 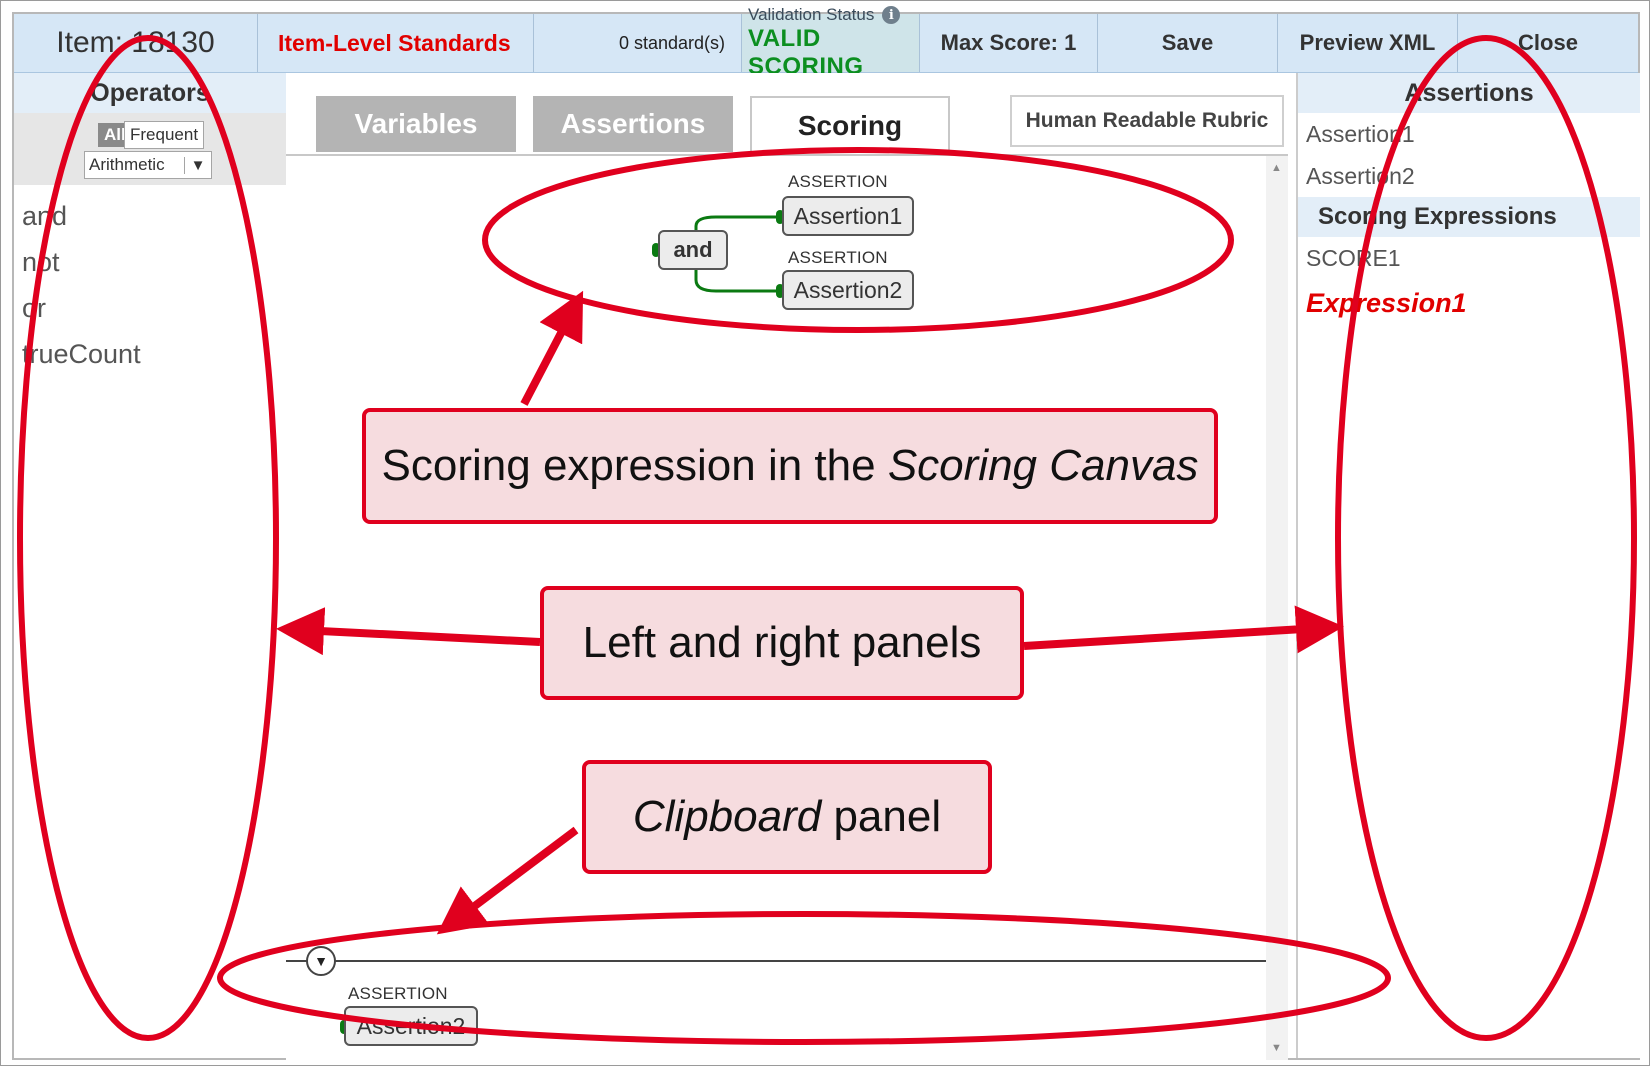 What do you see at coordinates (1043, 465) in the screenshot?
I see `annotation-text-italic: Scoring Canvas` at bounding box center [1043, 465].